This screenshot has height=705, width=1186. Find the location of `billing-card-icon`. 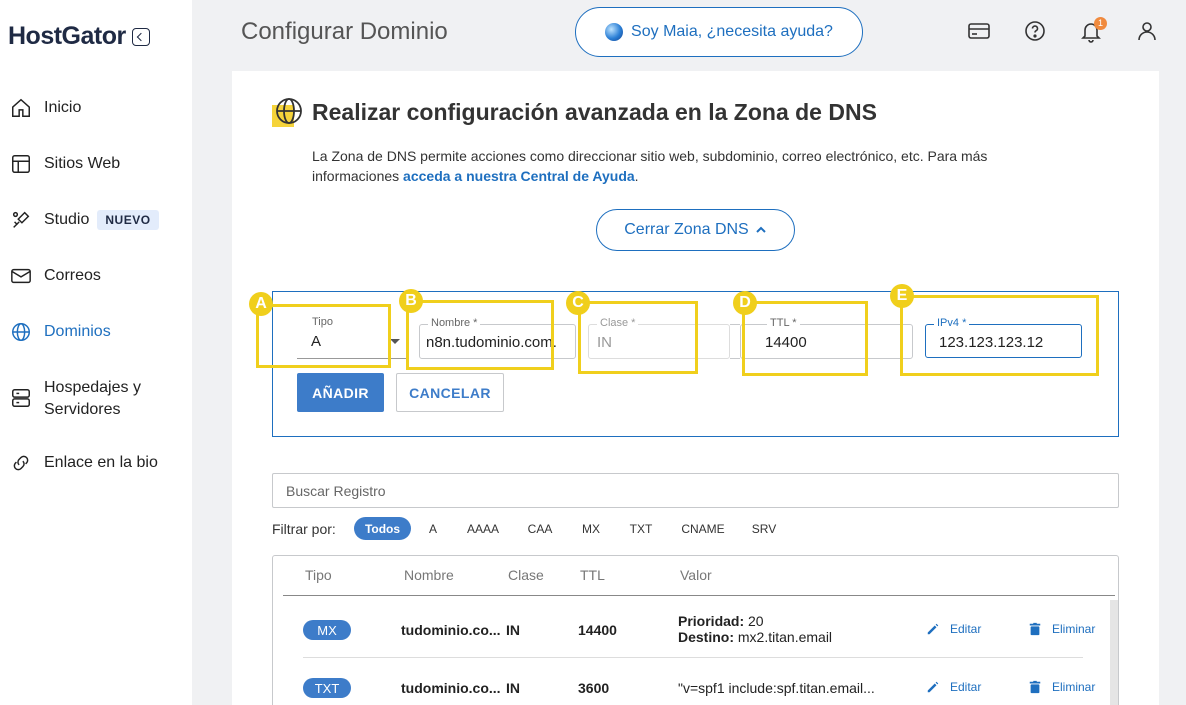

billing-card-icon is located at coordinates (979, 31).